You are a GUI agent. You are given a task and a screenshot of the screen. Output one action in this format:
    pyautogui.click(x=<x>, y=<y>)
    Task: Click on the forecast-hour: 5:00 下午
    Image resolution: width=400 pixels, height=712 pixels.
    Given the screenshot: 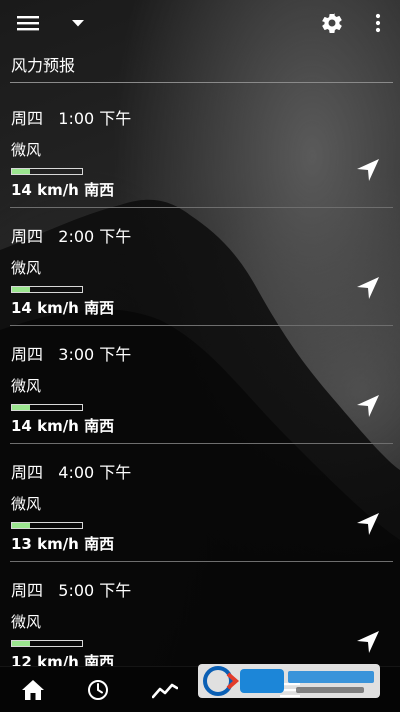 What is the action you would take?
    pyautogui.click(x=95, y=590)
    